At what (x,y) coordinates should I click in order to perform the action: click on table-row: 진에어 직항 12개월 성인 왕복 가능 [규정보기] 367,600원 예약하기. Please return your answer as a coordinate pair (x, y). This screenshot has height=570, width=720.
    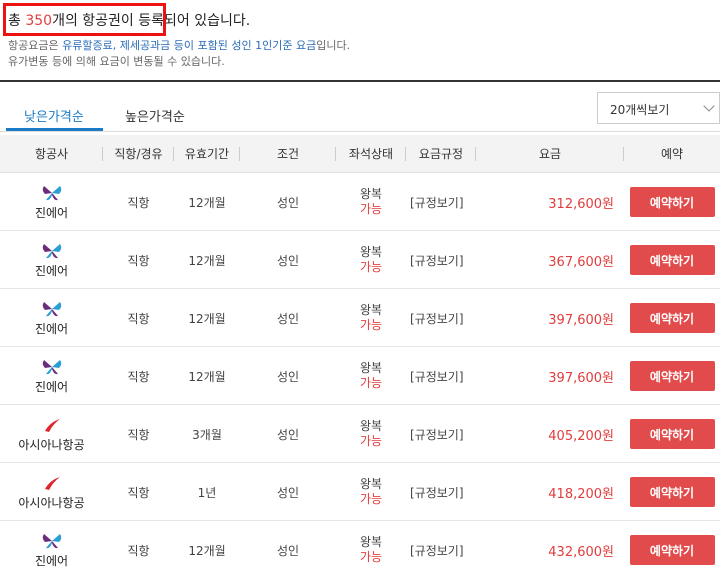
    Looking at the image, I should click on (360, 260).